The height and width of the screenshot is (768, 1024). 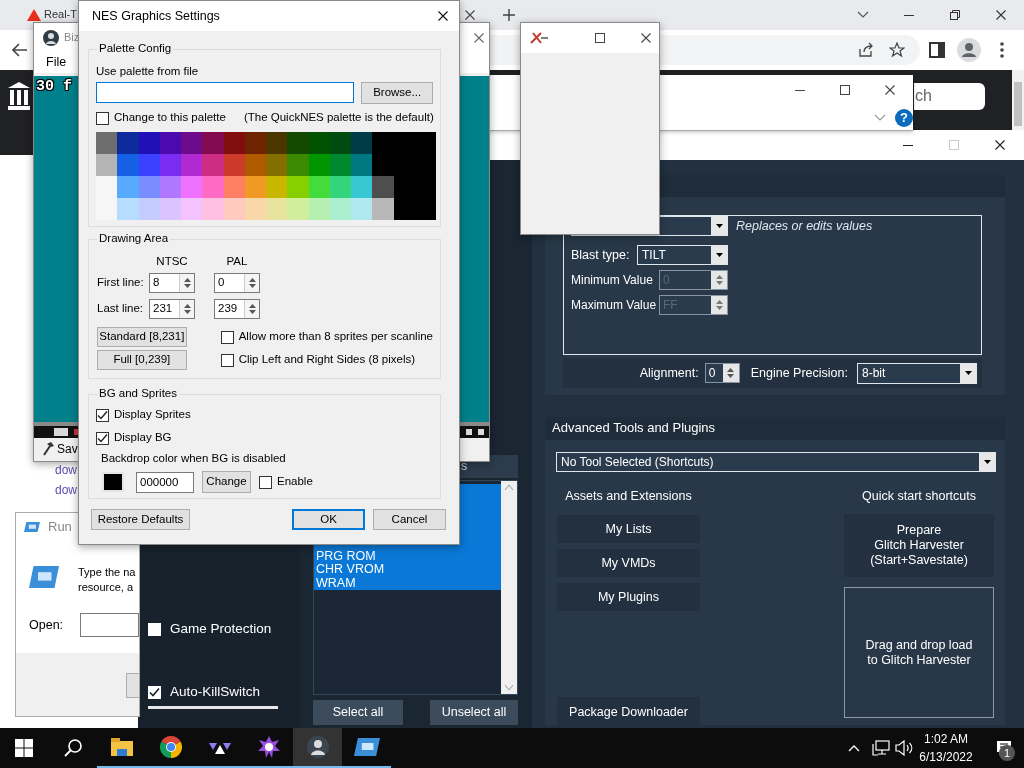 I want to click on drop-zone: Drag and drop load to Glitch Harvester, so click(x=919, y=652).